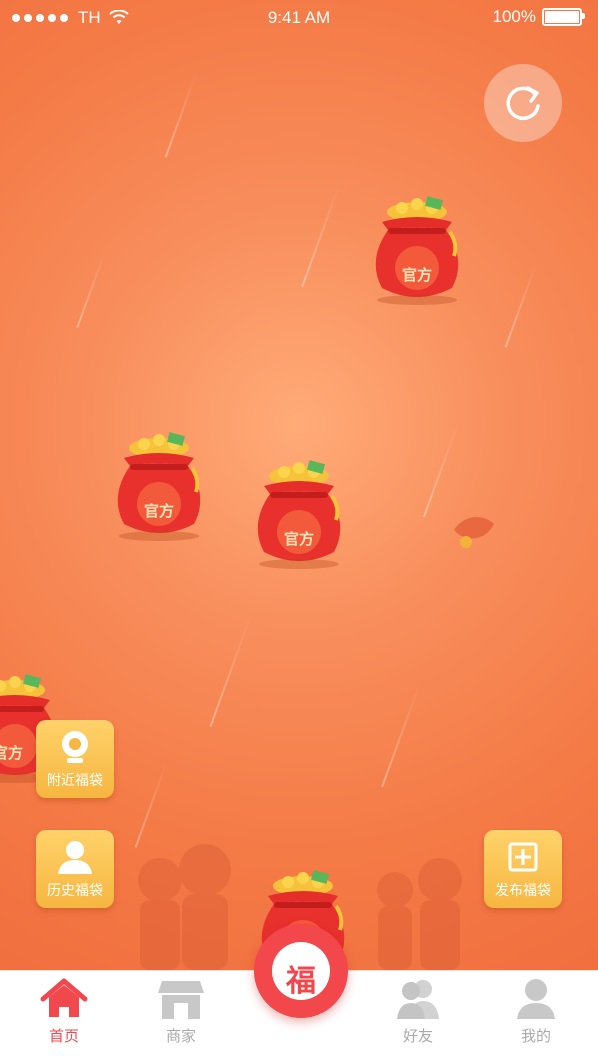  Describe the element at coordinates (474, 532) in the screenshot. I see `fish-ornament-icon` at that location.